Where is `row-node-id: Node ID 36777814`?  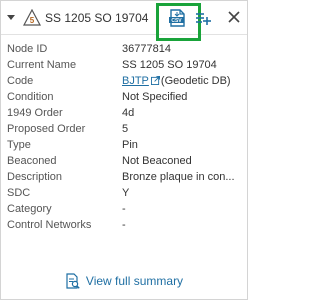
row-node-id: Node ID 36777814 is located at coordinates (125, 49).